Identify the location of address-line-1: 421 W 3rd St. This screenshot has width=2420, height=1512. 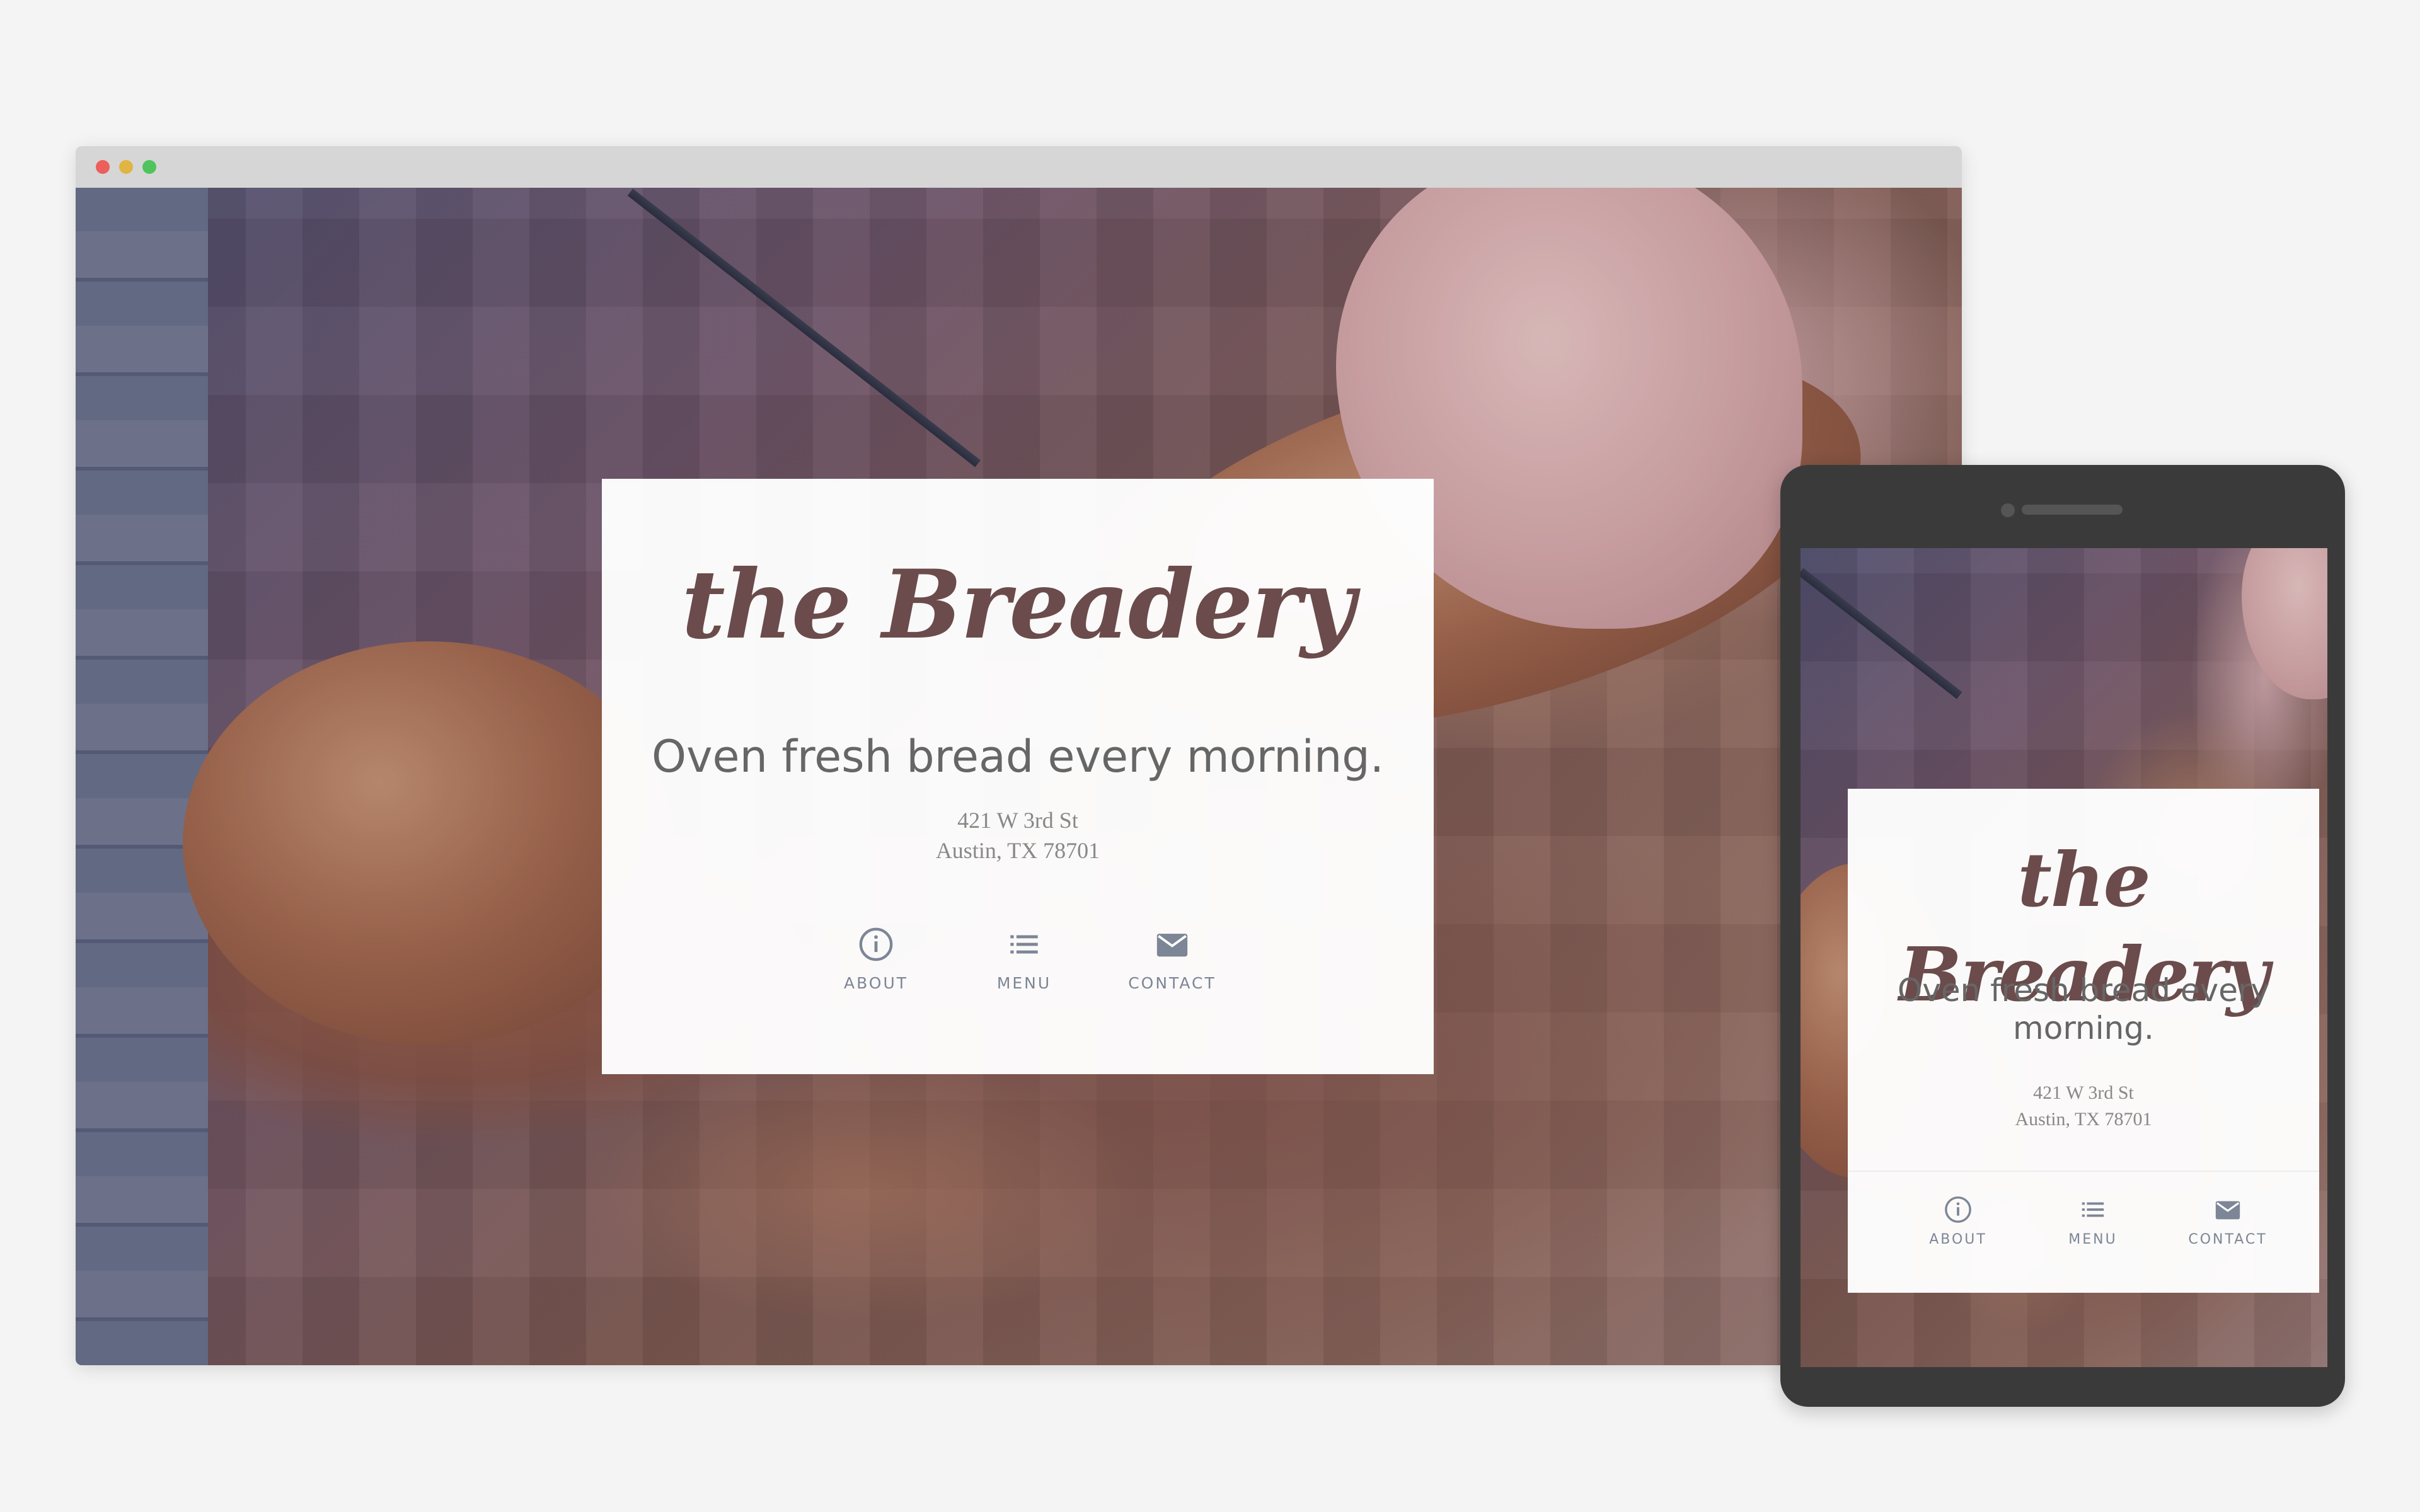
(1017, 820).